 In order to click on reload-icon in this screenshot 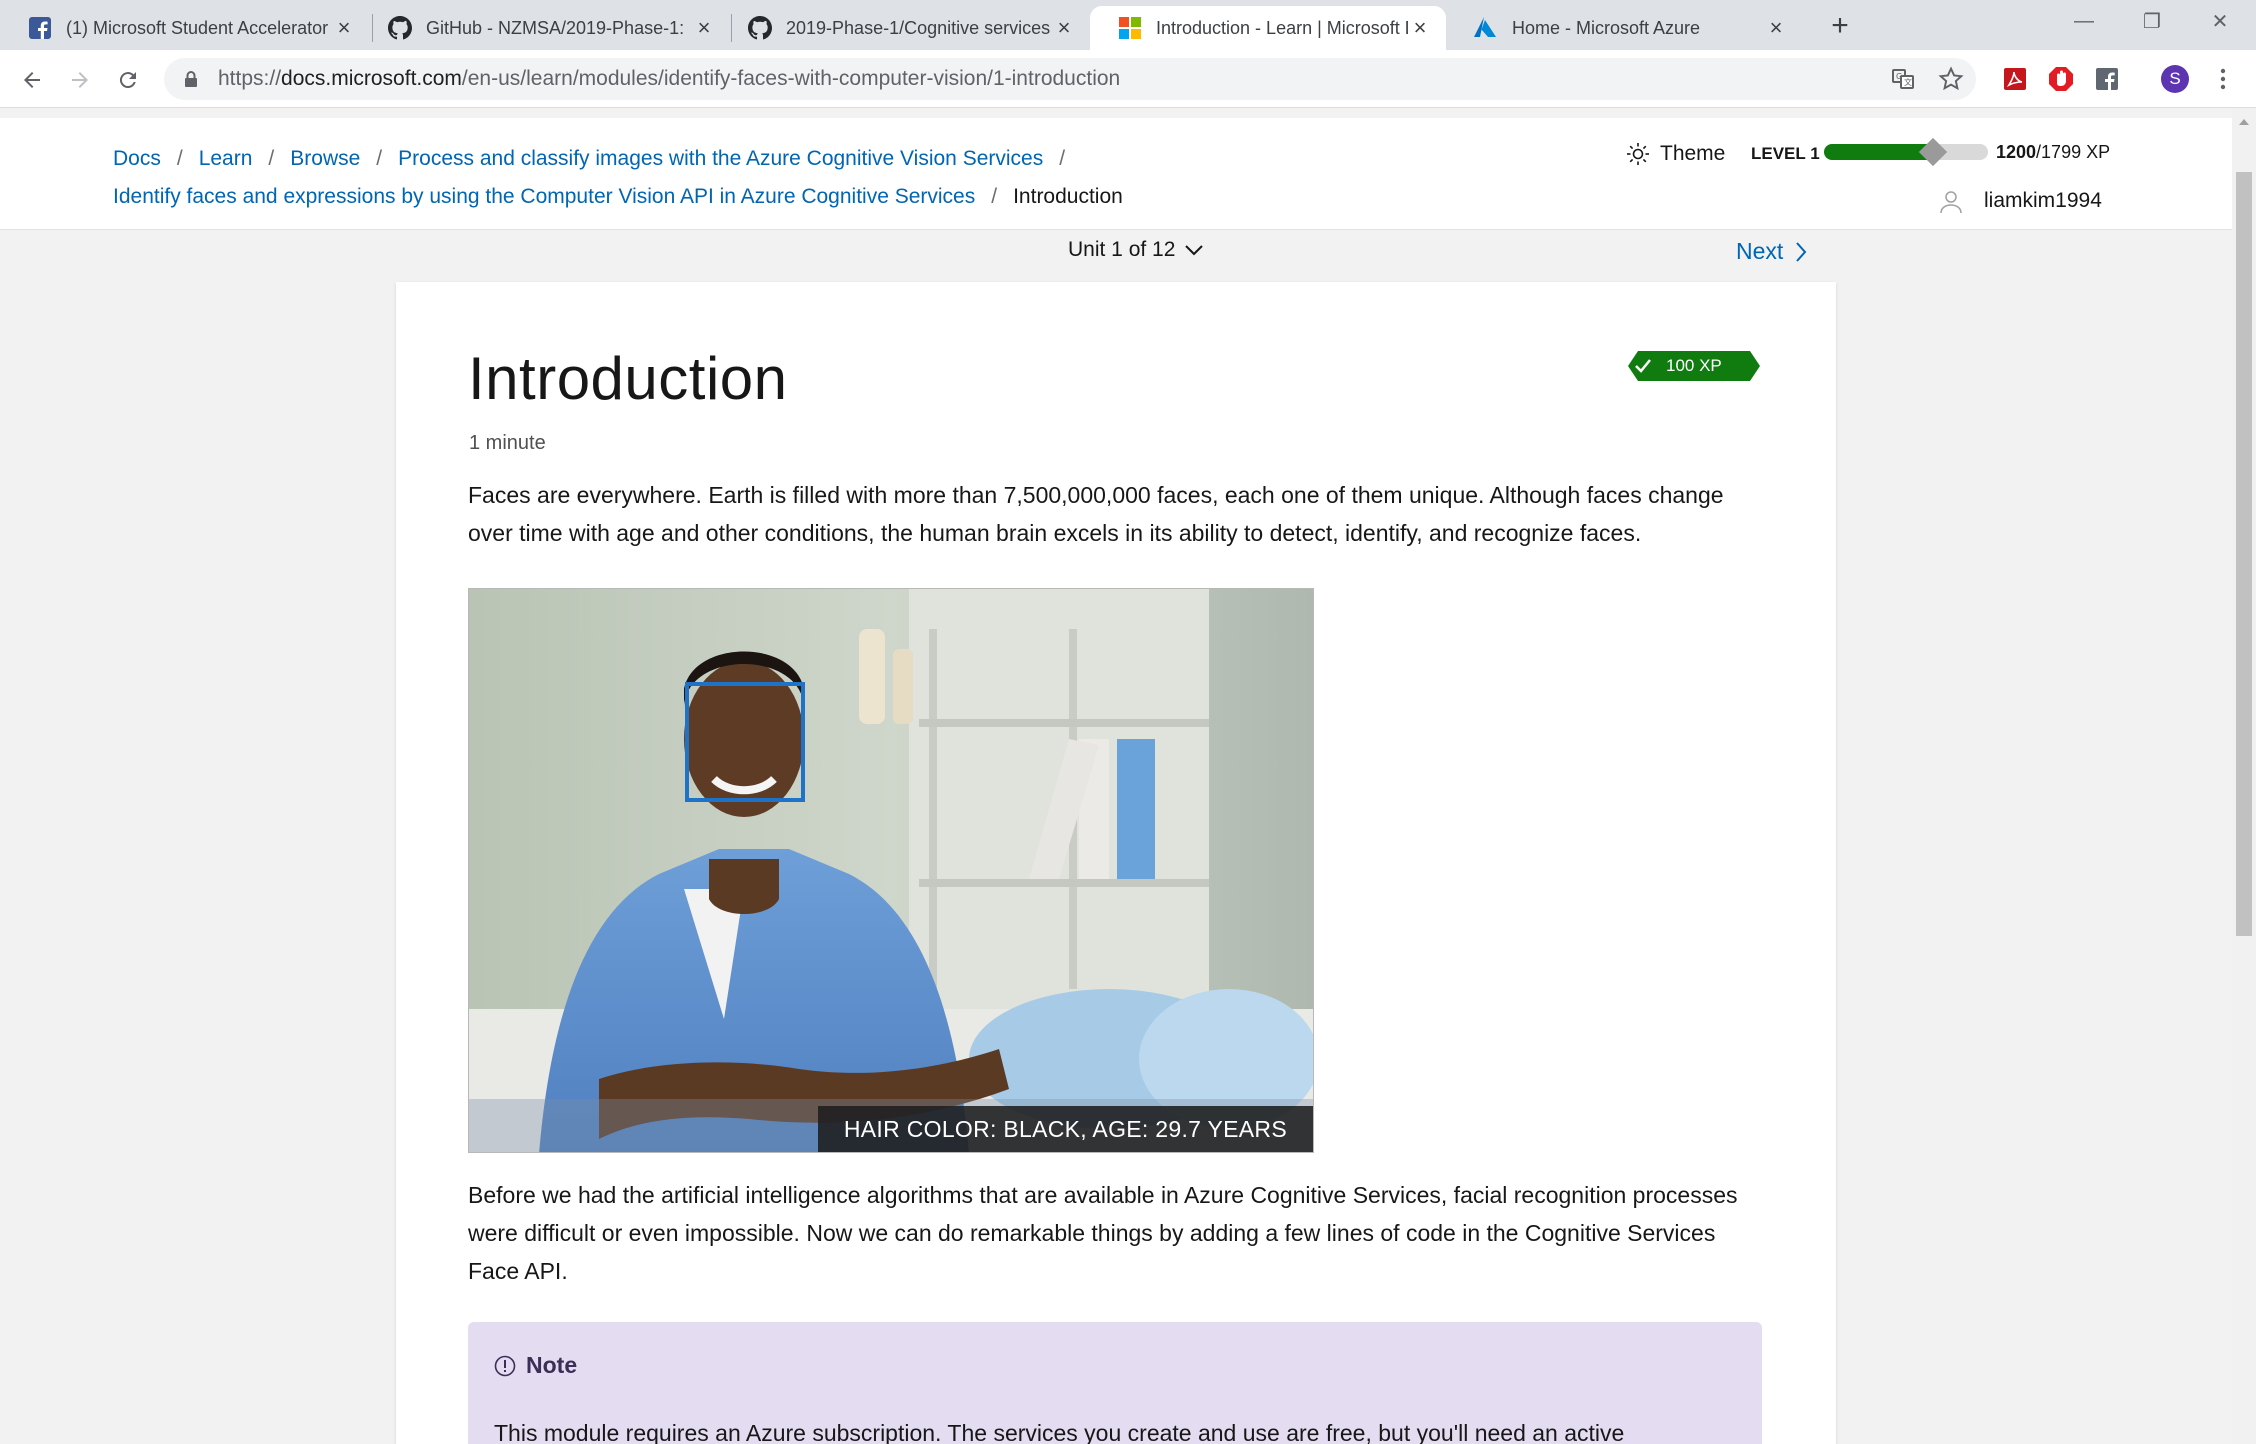, I will do `click(127, 80)`.